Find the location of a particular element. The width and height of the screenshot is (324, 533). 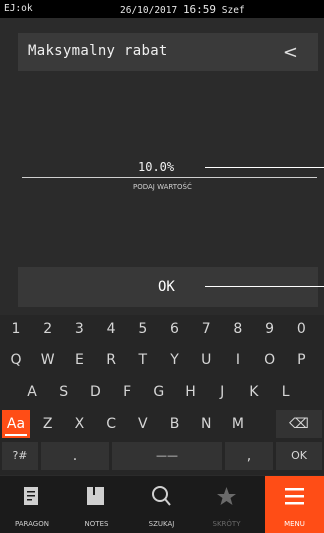

letter-key: D is located at coordinates (95, 392).